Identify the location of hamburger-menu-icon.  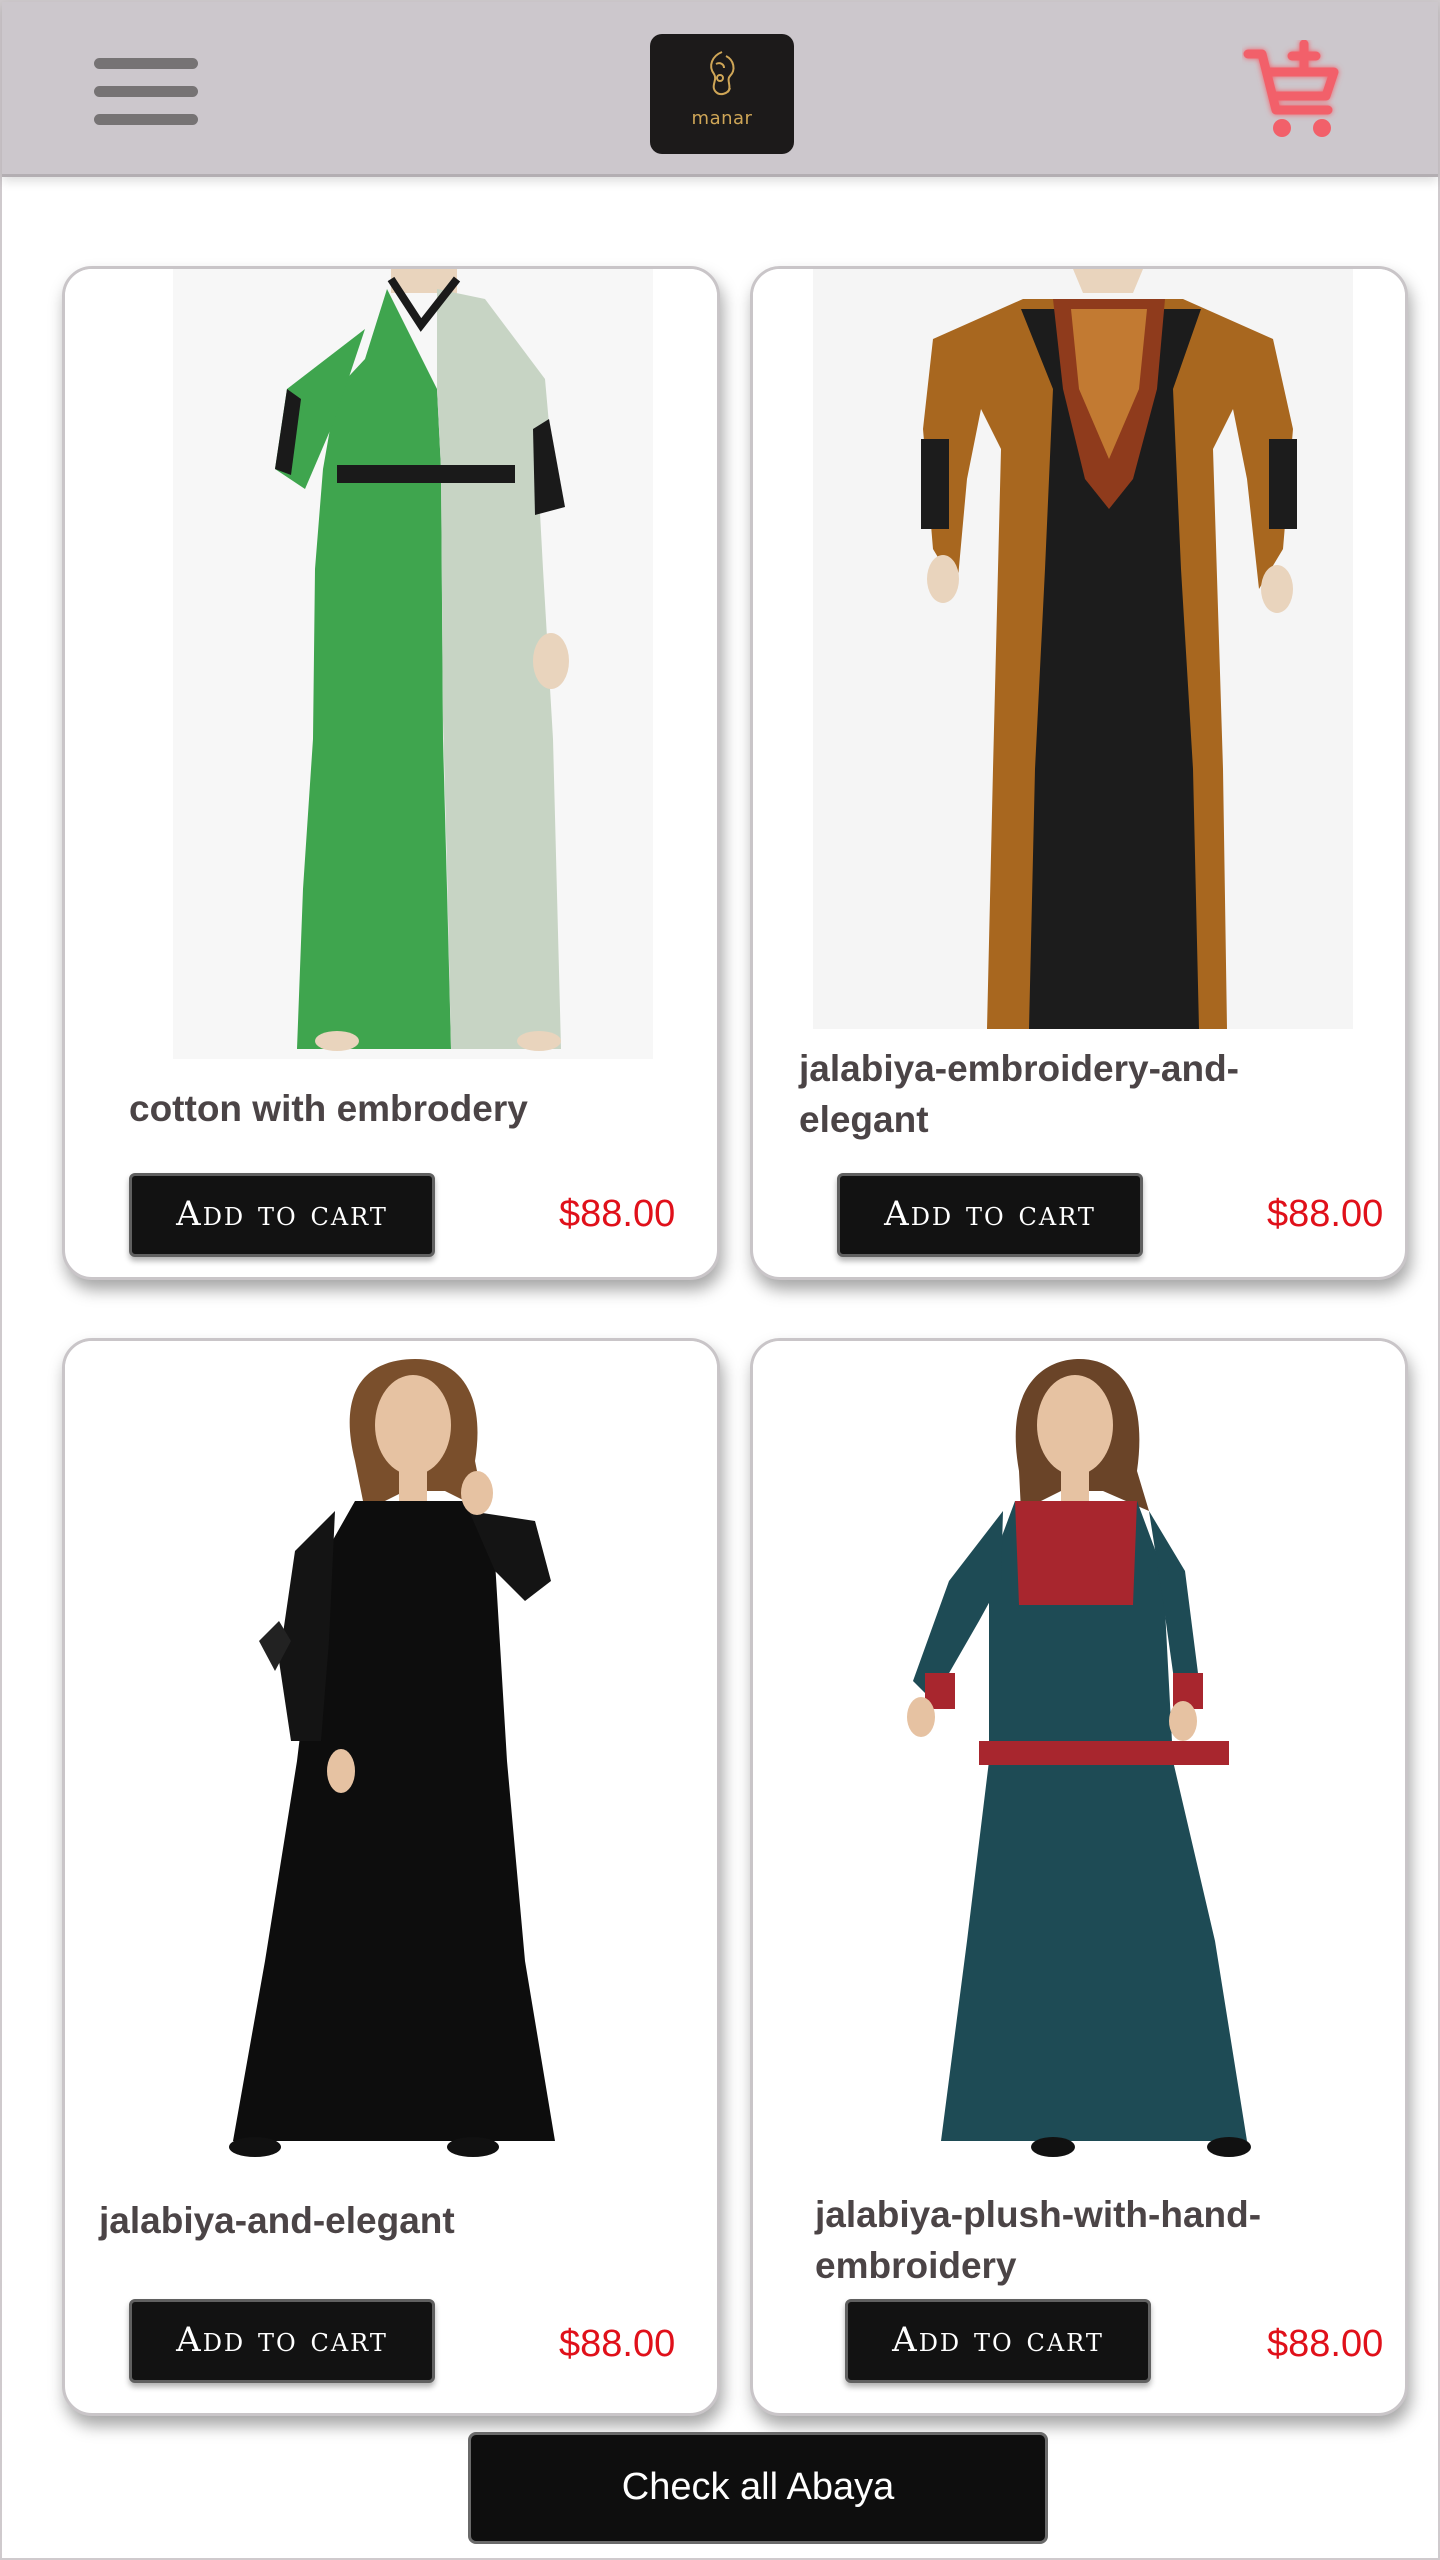
(144, 92).